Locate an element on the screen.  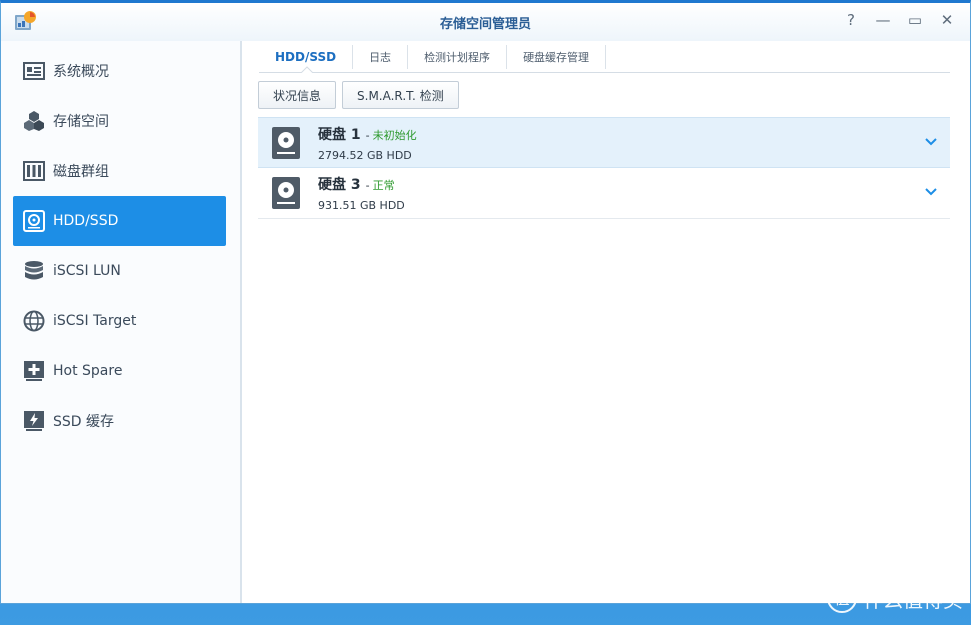
disk-info: 硬盘 1 - 未初始化 2794.52 GB HDD is located at coordinates (367, 143).